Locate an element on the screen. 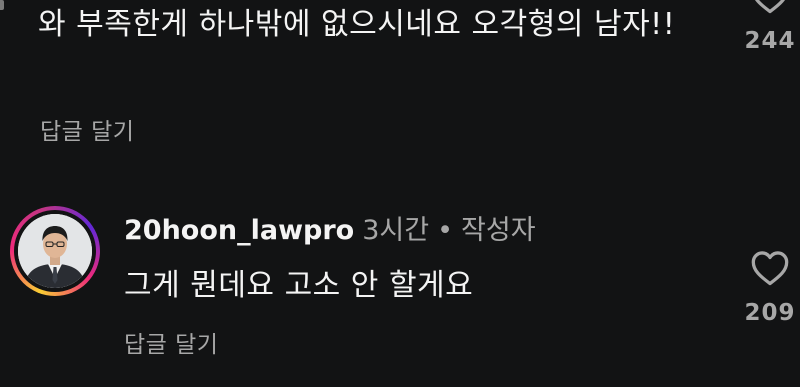  like-count: 244 is located at coordinates (770, 41).